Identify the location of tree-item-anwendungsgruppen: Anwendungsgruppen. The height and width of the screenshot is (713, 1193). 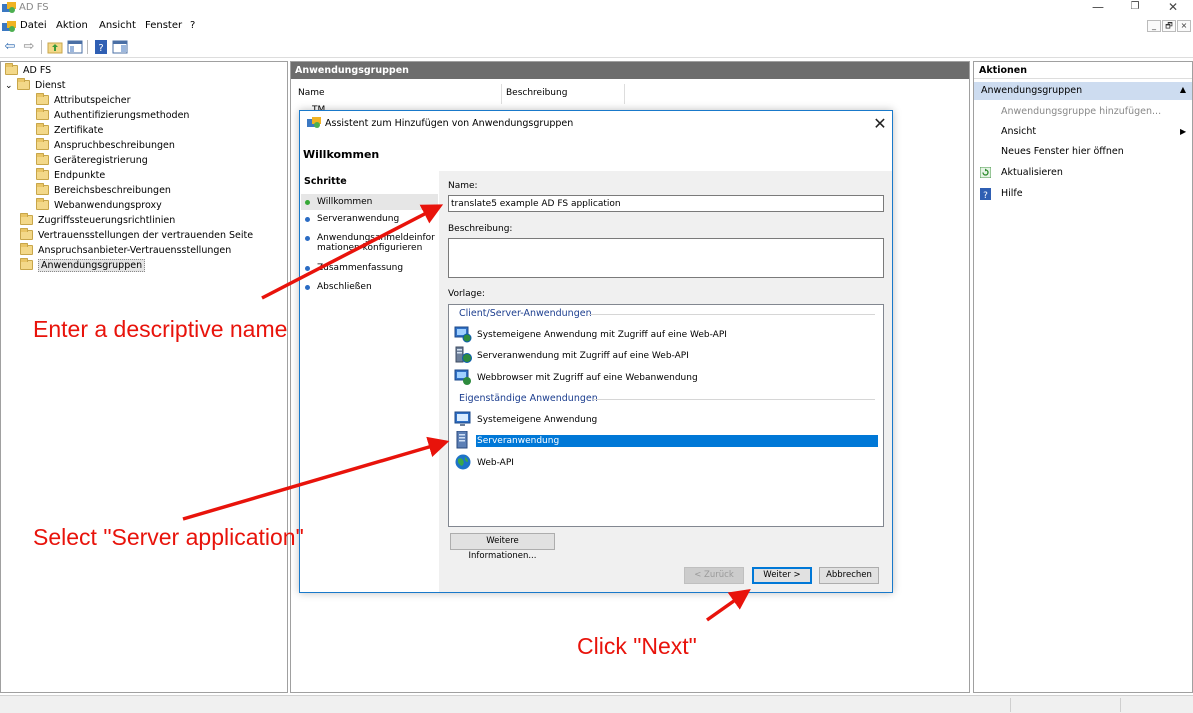
(83, 265).